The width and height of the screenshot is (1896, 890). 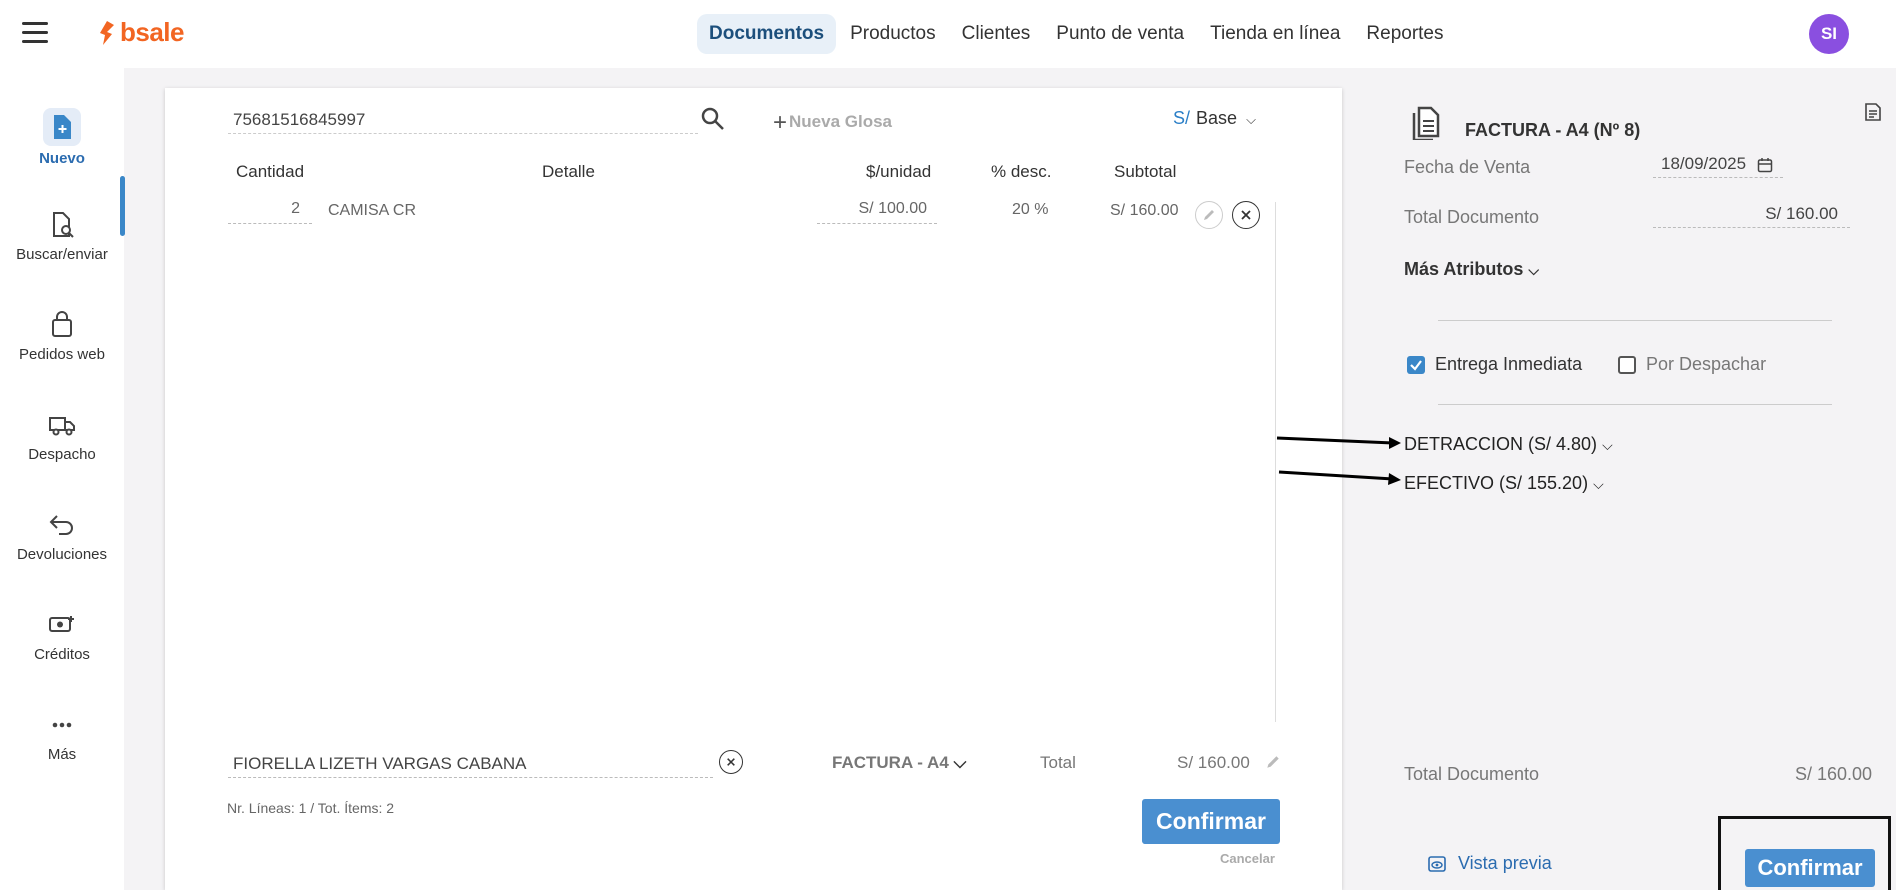 I want to click on unit-price-input: S/ 100.00, so click(x=877, y=212).